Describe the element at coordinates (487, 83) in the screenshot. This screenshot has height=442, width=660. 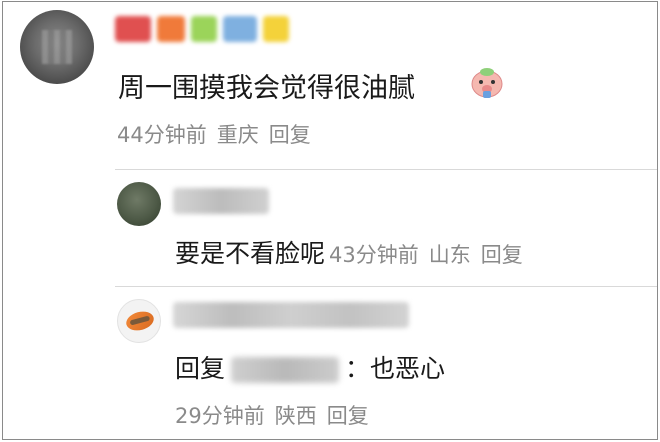
I see `piggy-emoji-icon` at that location.